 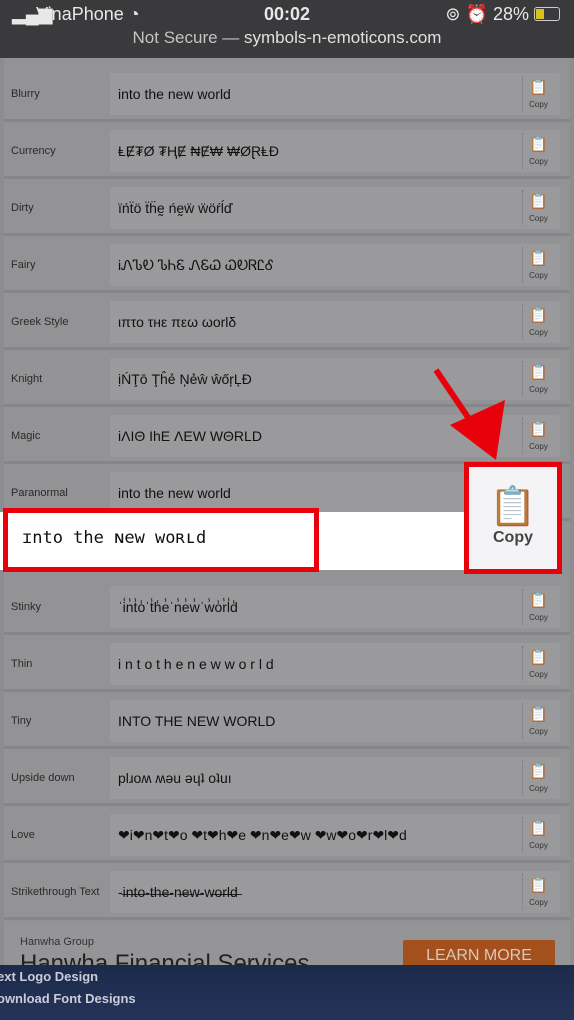 What do you see at coordinates (68, 998) in the screenshot?
I see `nav-link-download-fonts: ownload Font Designs` at bounding box center [68, 998].